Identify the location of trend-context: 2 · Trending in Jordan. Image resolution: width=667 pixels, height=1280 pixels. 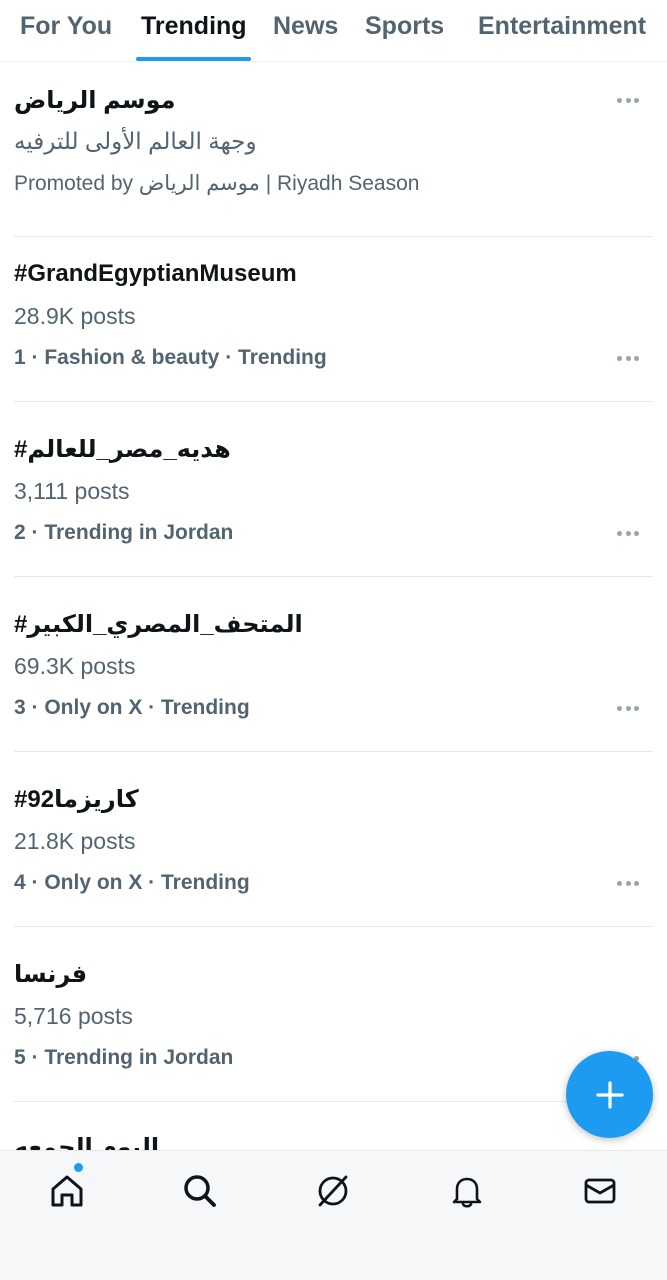
(124, 532).